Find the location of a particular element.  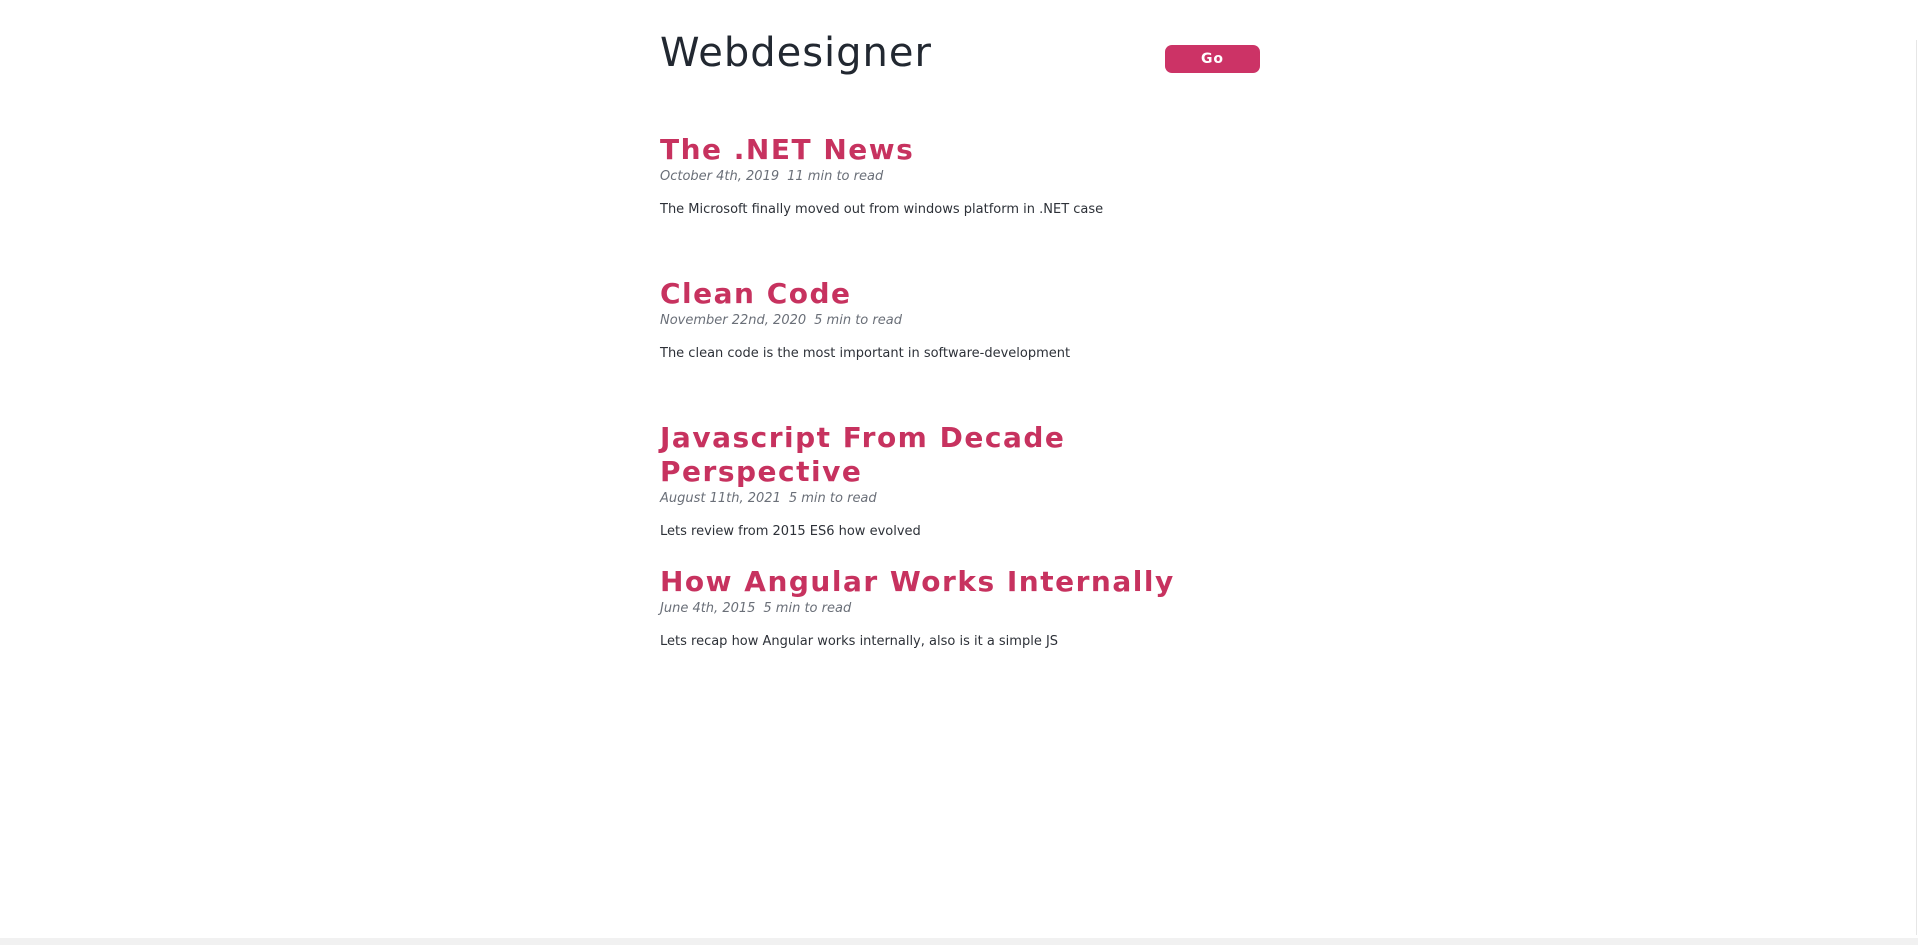

page-edge-divider is located at coordinates (1916, 487).